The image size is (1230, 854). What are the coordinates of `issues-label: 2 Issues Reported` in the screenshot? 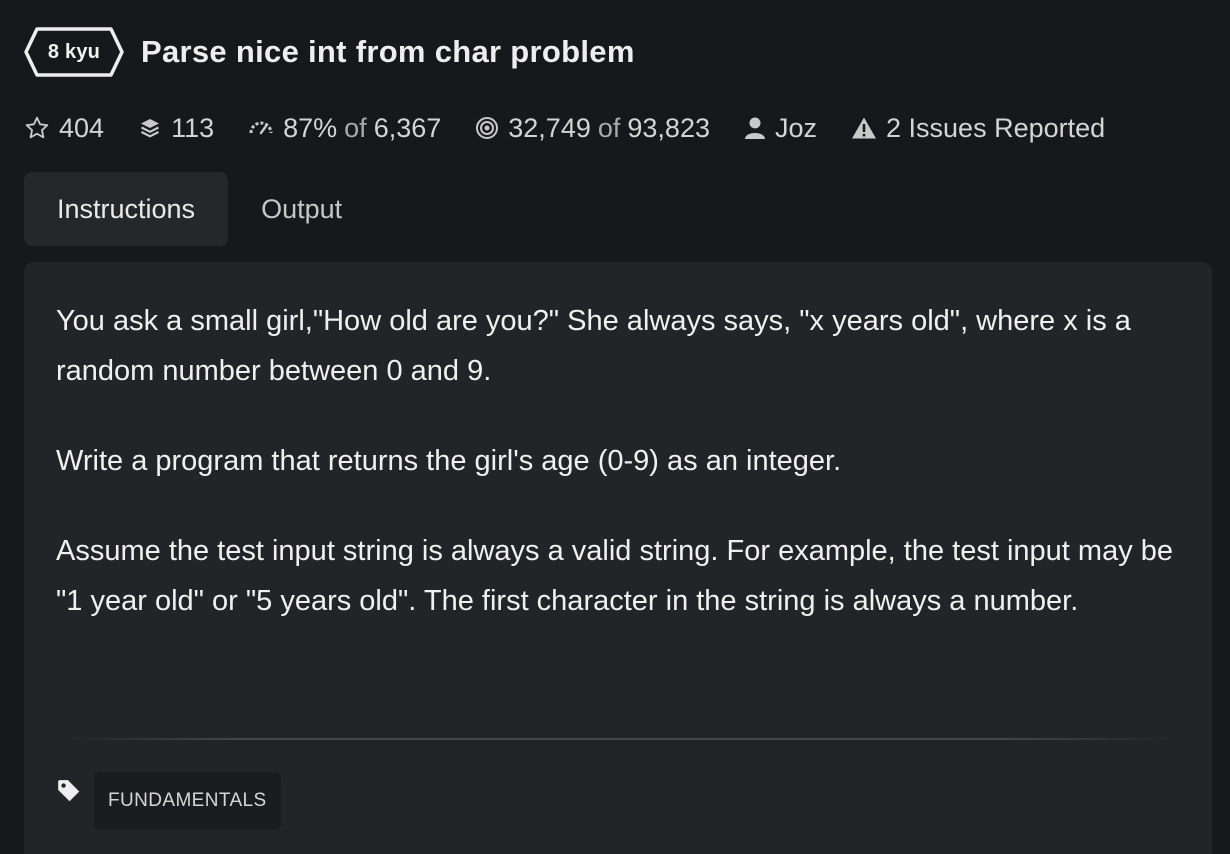 It's located at (996, 127).